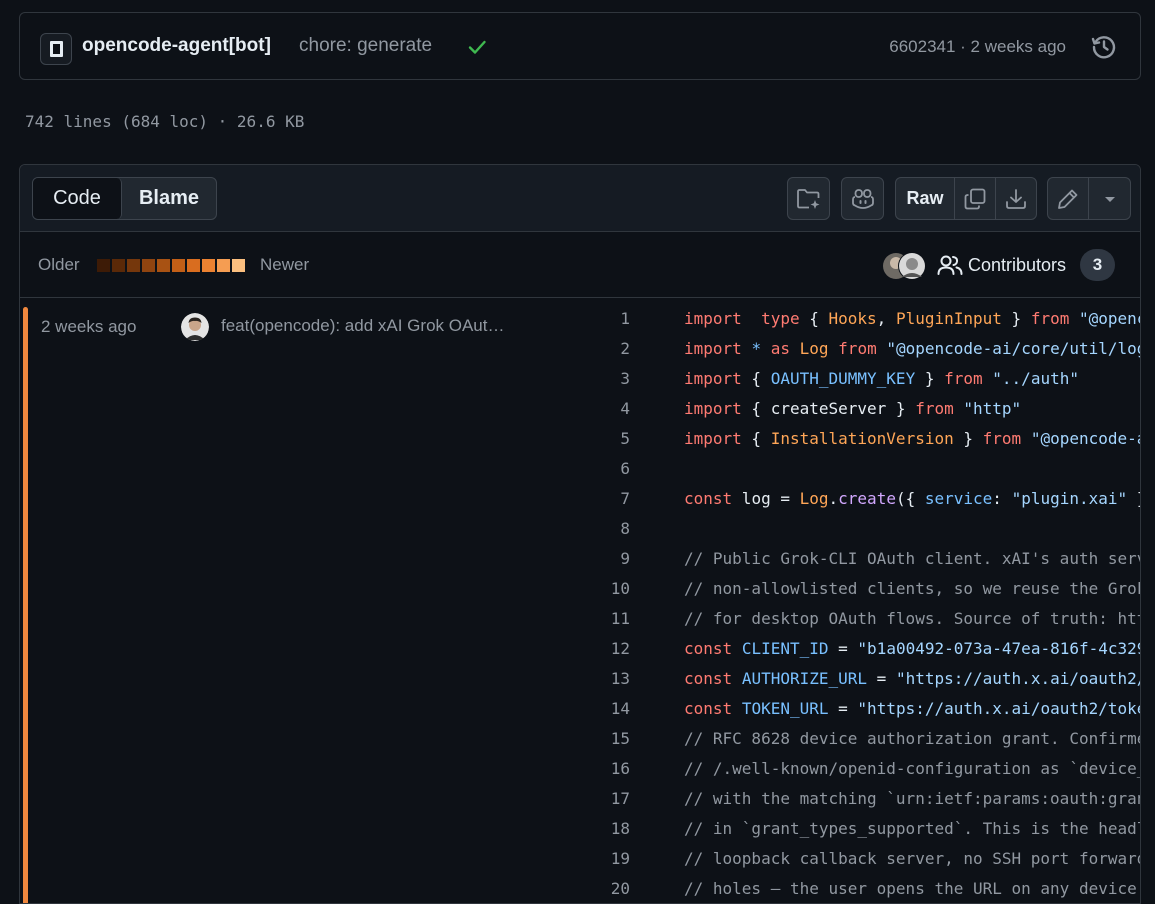  Describe the element at coordinates (610, 469) in the screenshot. I see `line-number: 6` at that location.